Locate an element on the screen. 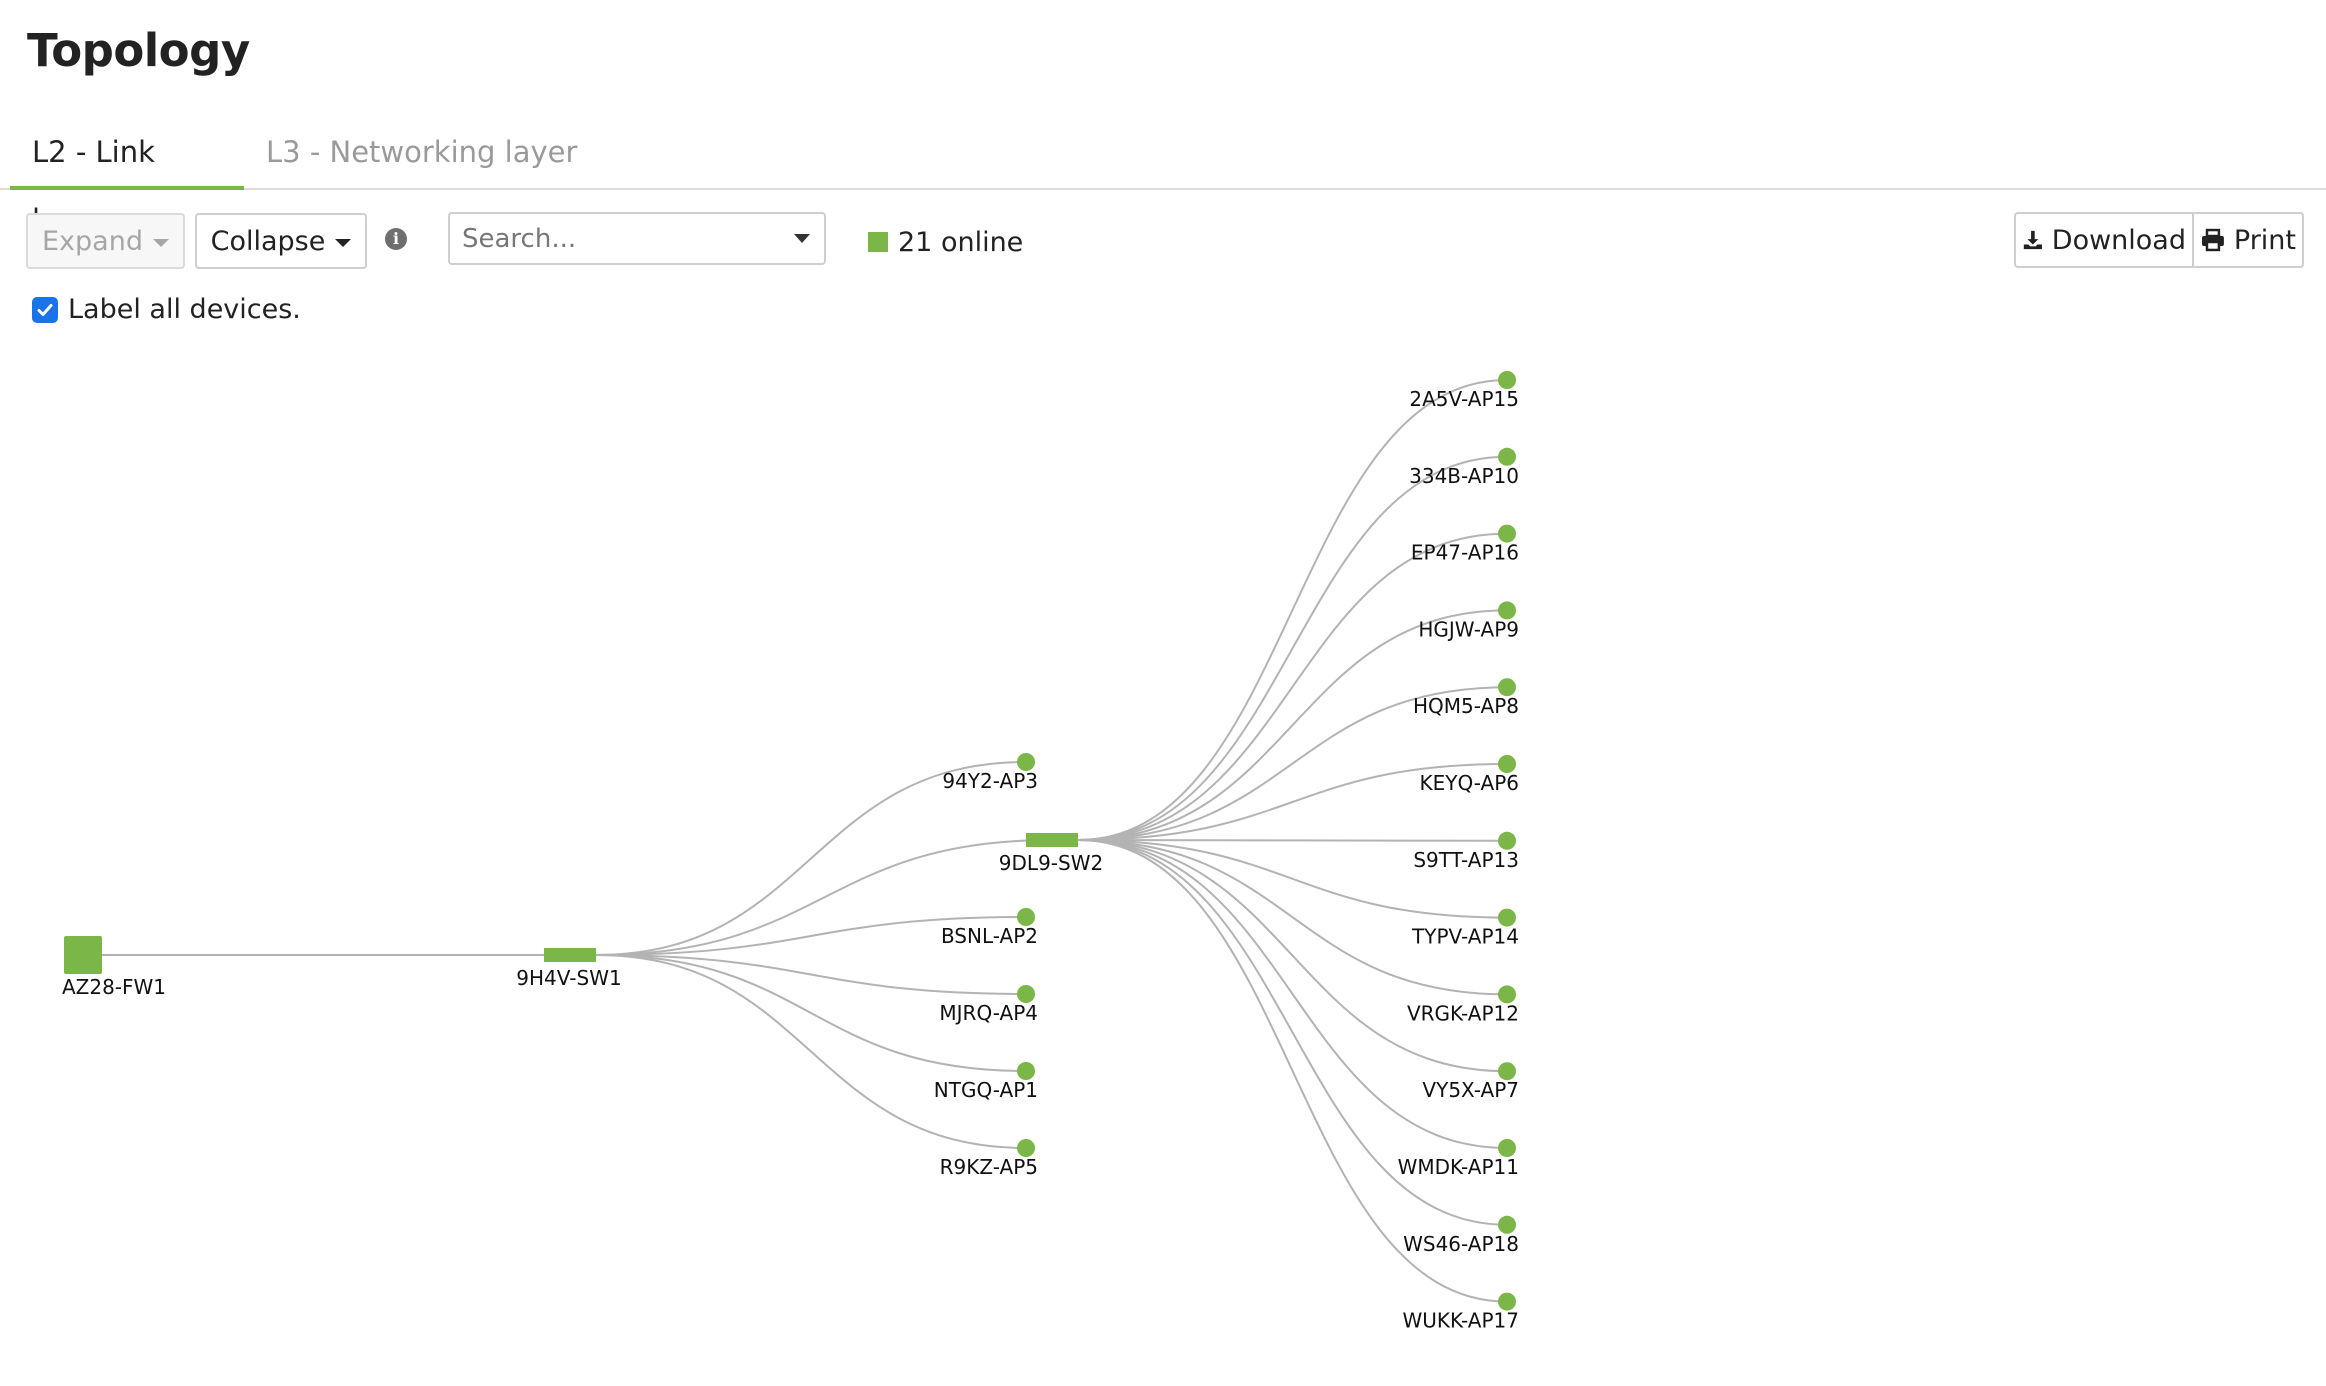 This screenshot has width=2326, height=1386. device-label: S9TT-AP13 is located at coordinates (1466, 860).